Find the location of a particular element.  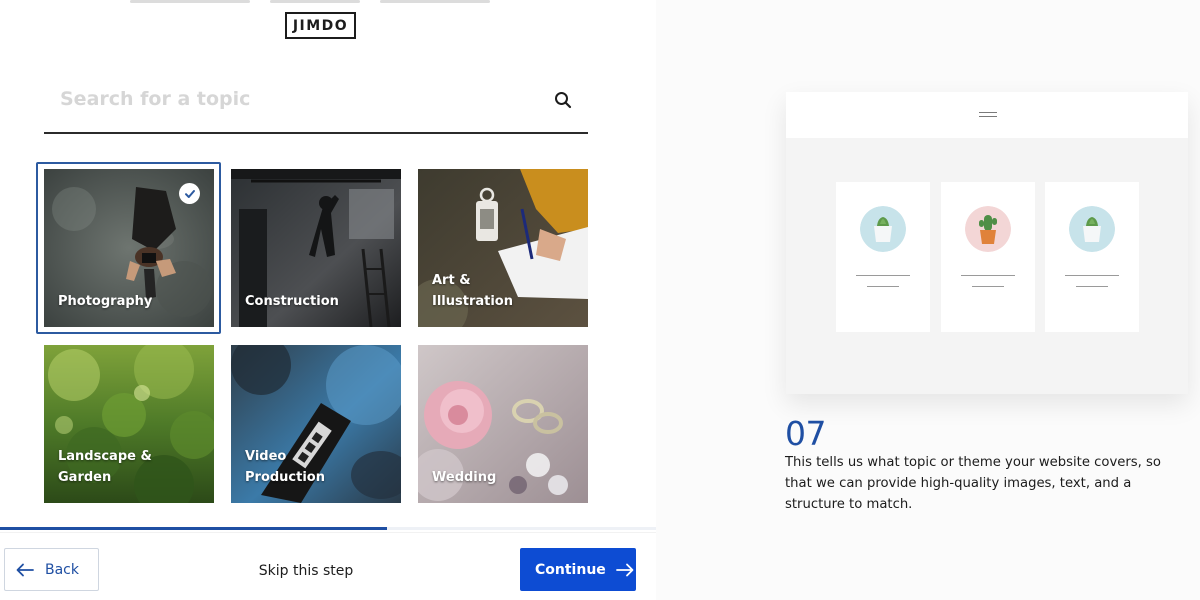

topic-label: Photography is located at coordinates (105, 301).